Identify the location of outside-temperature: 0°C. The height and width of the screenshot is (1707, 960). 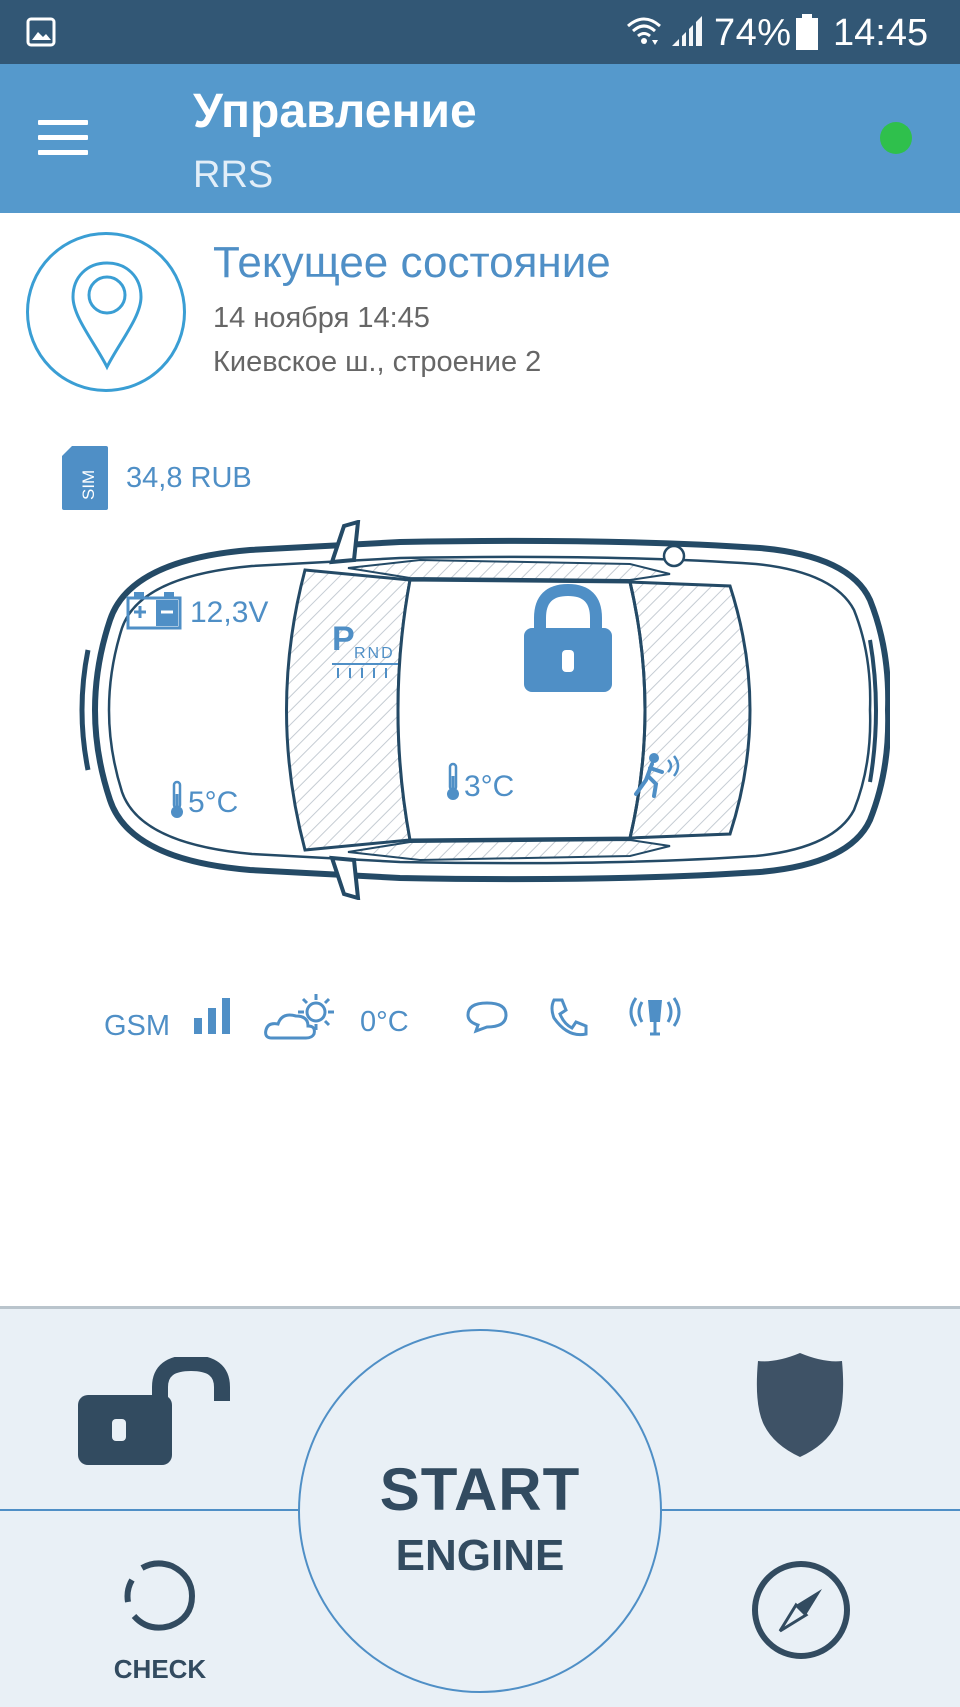
(384, 1022).